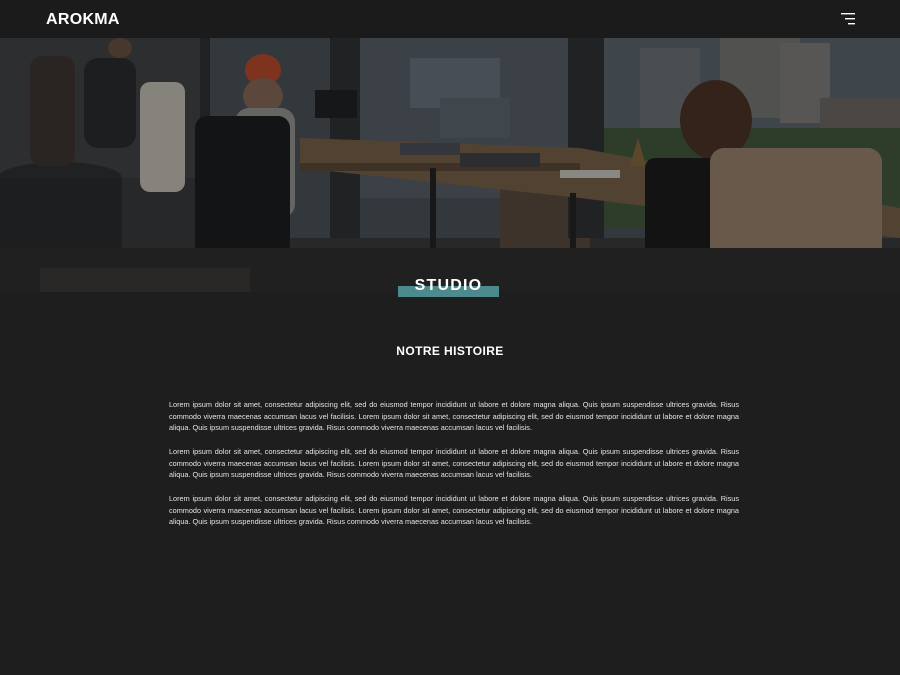  Describe the element at coordinates (450, 19) in the screenshot. I see `top-navigation-bar: AROKMA` at that location.